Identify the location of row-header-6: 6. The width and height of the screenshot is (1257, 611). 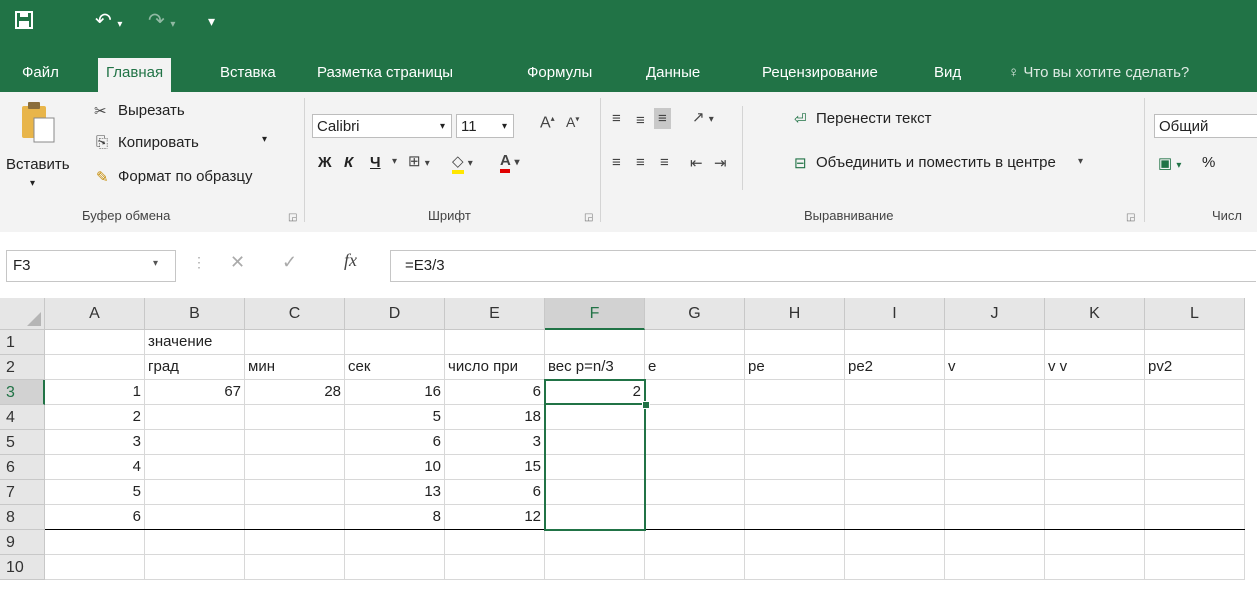
(22, 467).